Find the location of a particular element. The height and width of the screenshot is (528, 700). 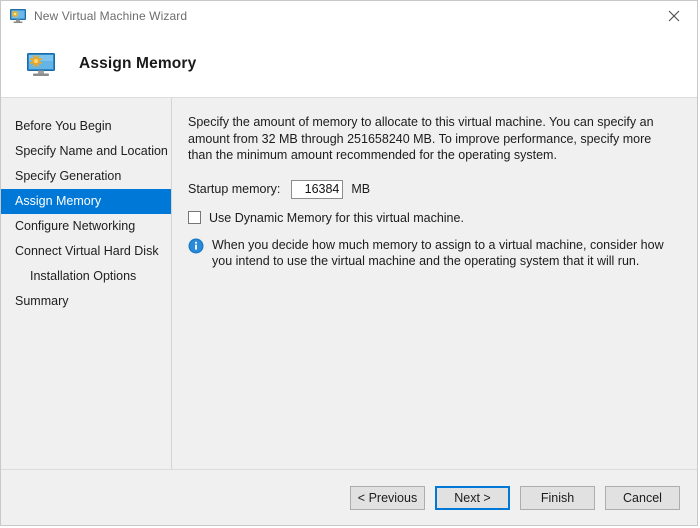

startup-memory-label: Startup memory: is located at coordinates (234, 189).